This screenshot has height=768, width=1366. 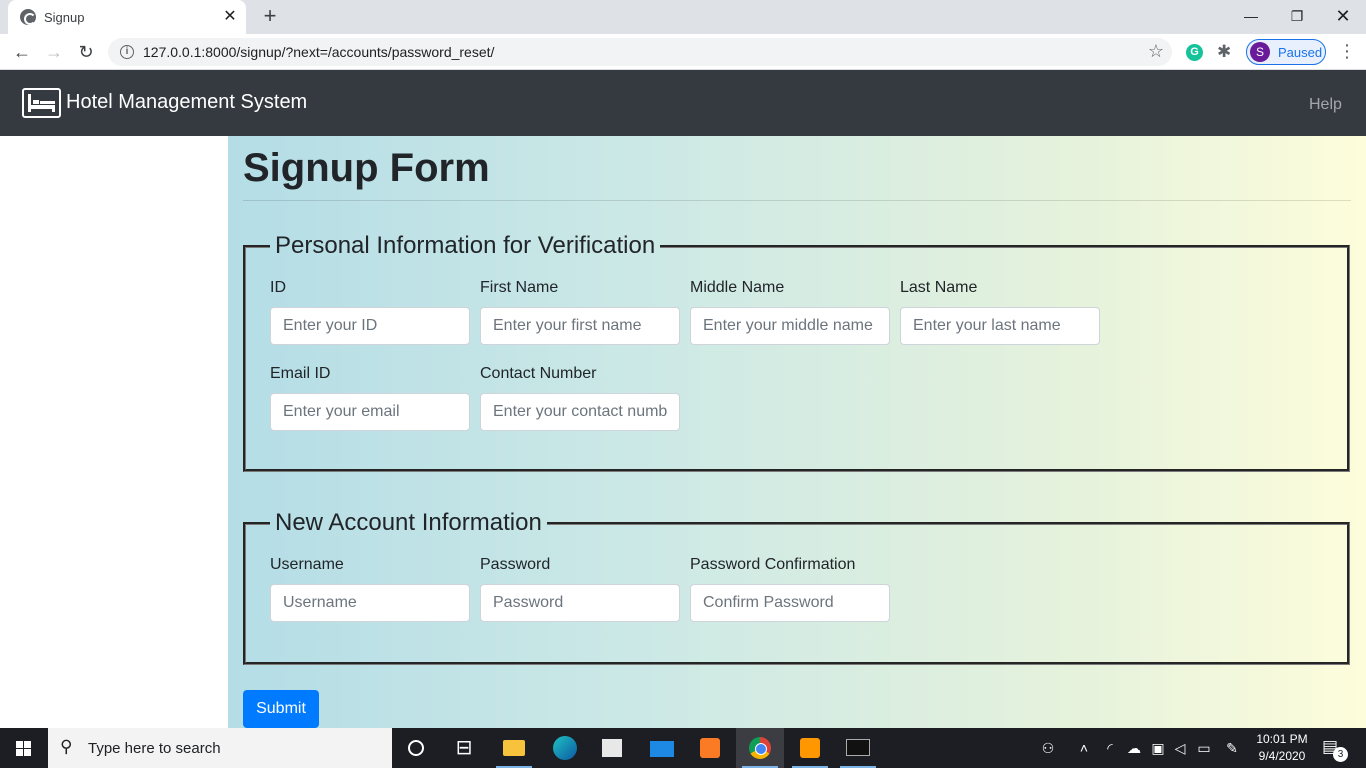 What do you see at coordinates (1251, 17) in the screenshot?
I see `minimize-window-button: —` at bounding box center [1251, 17].